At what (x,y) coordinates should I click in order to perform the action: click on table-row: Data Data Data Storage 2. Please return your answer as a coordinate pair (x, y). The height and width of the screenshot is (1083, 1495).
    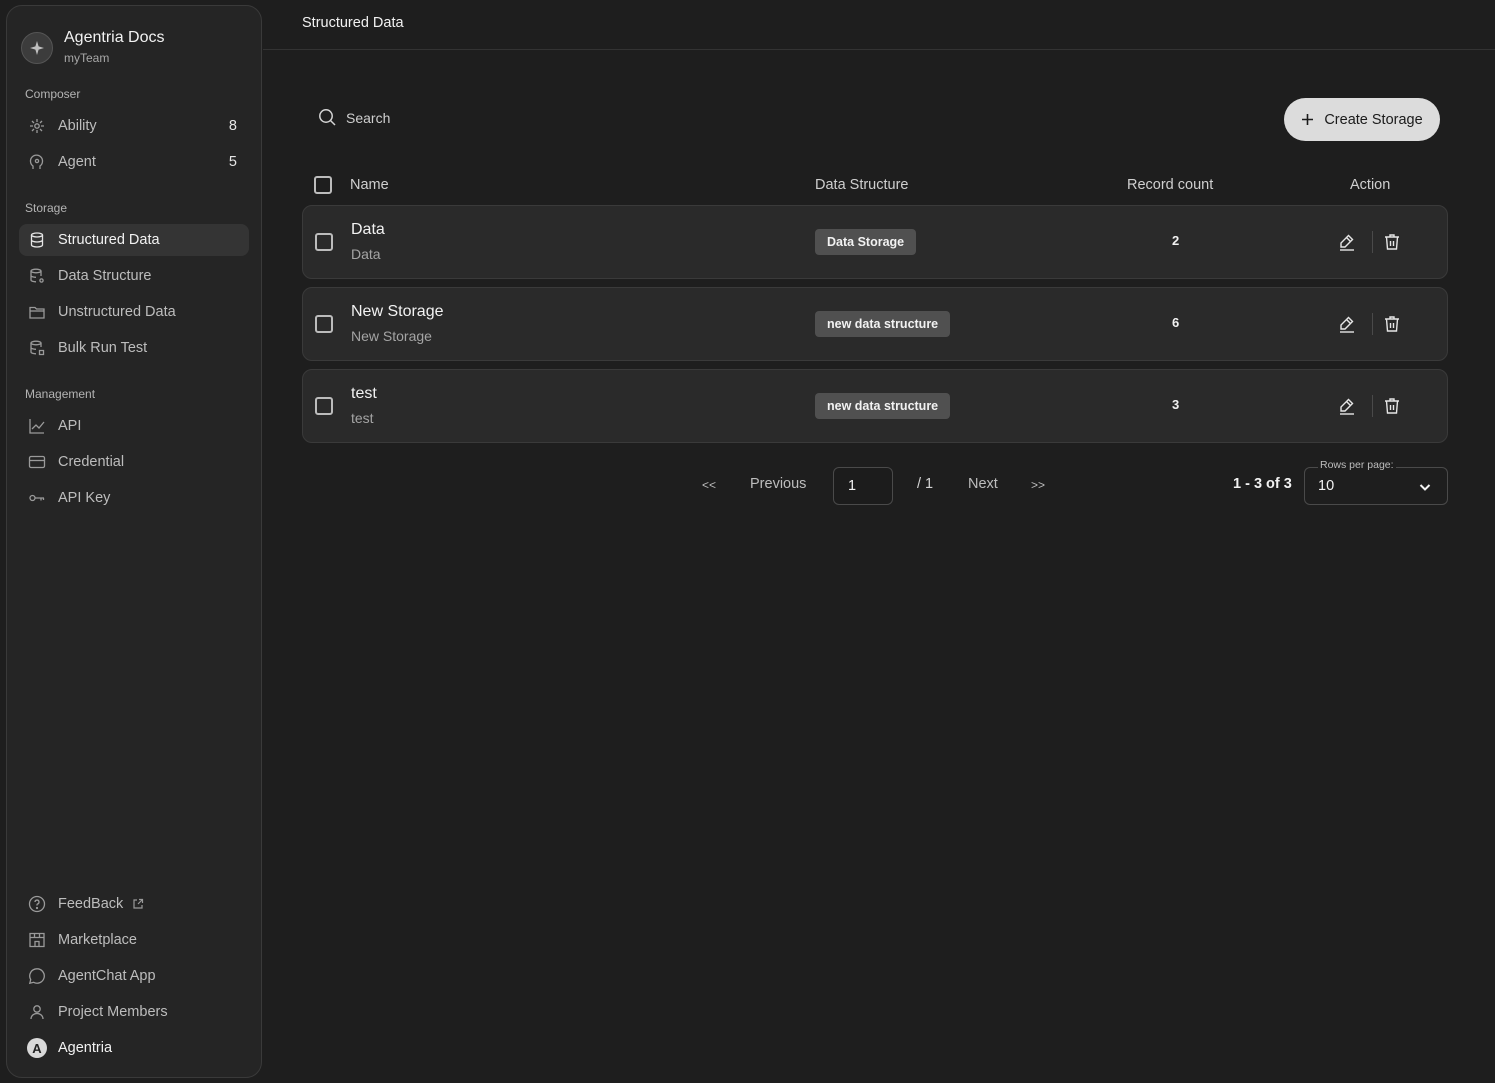
    Looking at the image, I should click on (875, 242).